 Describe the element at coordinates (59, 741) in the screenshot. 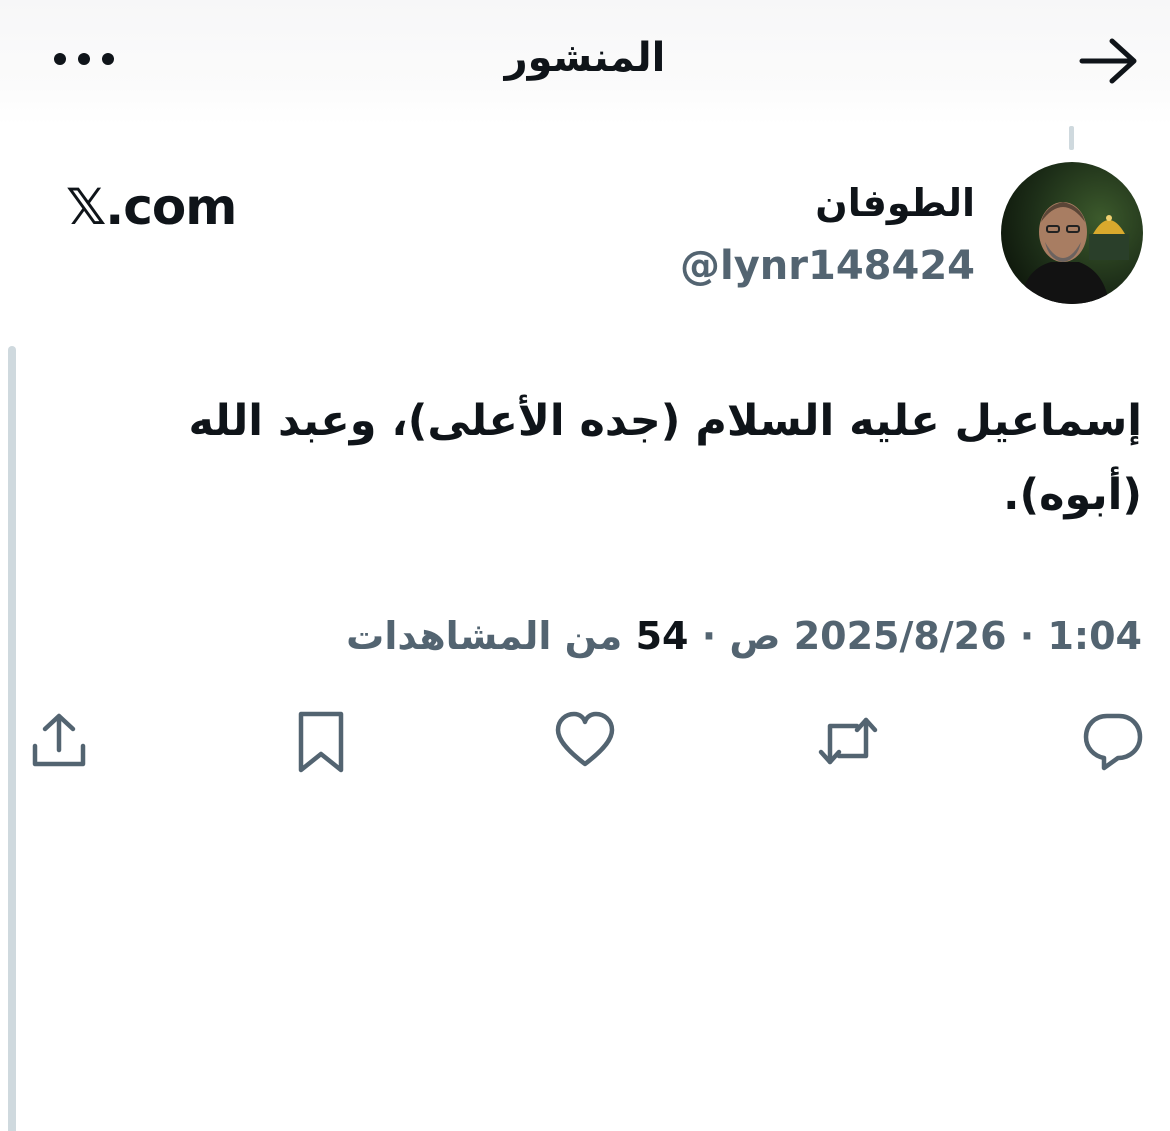

I see `share-icon` at that location.